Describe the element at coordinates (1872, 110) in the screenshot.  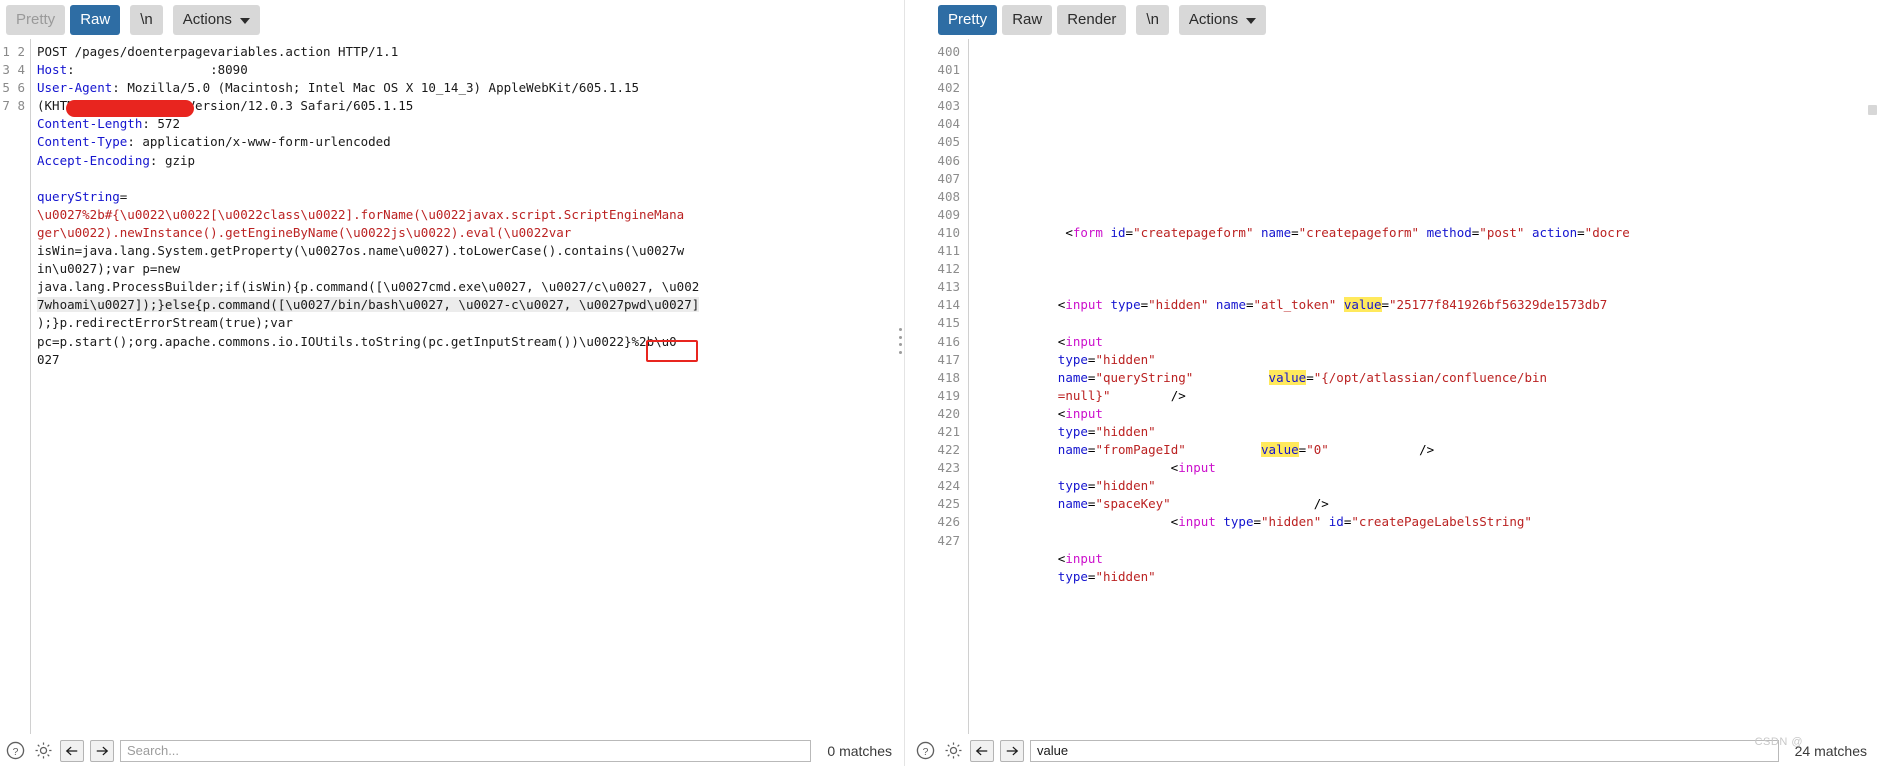
I see `response-scrollbar` at that location.